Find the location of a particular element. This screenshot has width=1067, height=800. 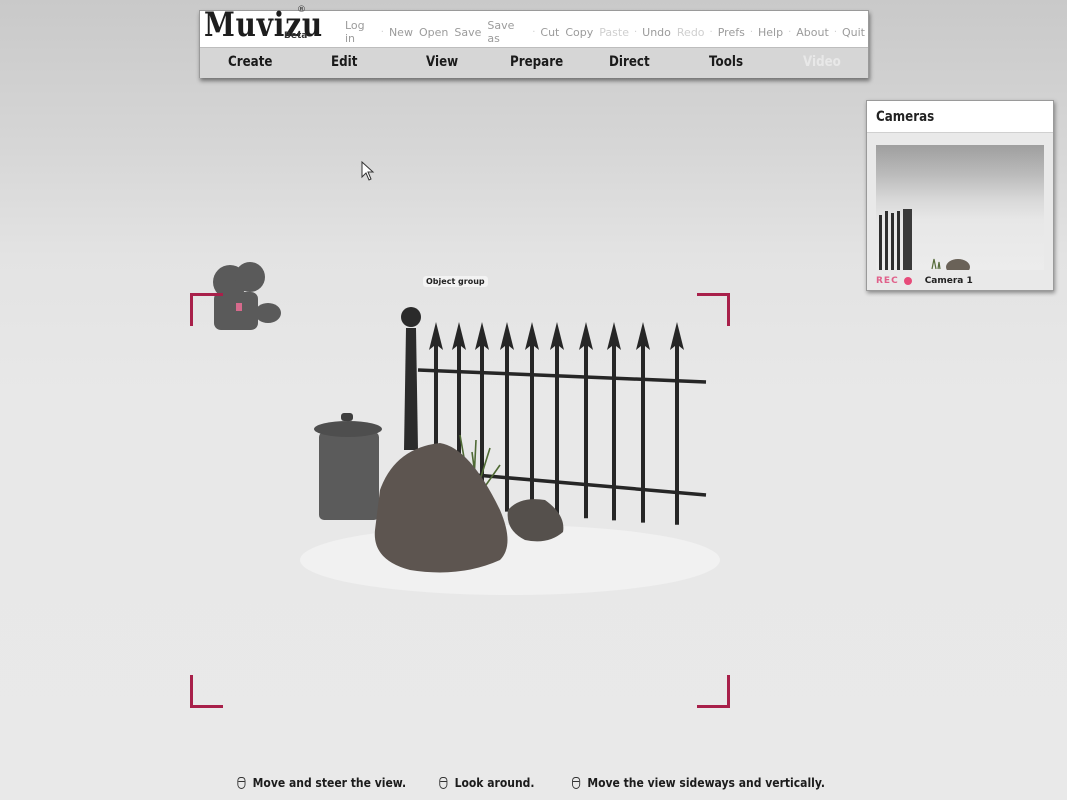

ground-highlight is located at coordinates (510, 560).